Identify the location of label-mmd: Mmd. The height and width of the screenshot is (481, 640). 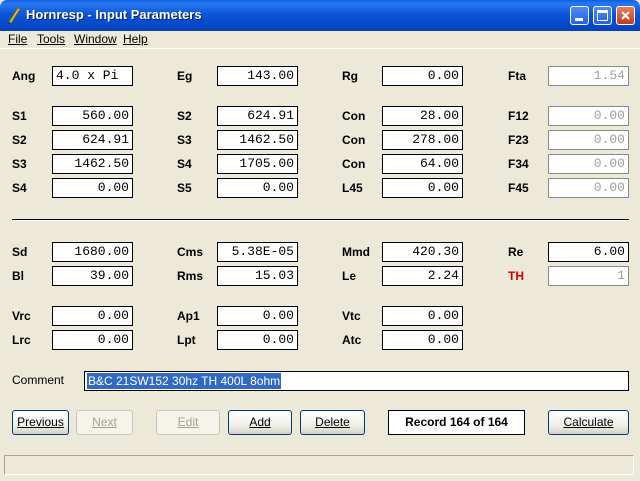
(356, 252).